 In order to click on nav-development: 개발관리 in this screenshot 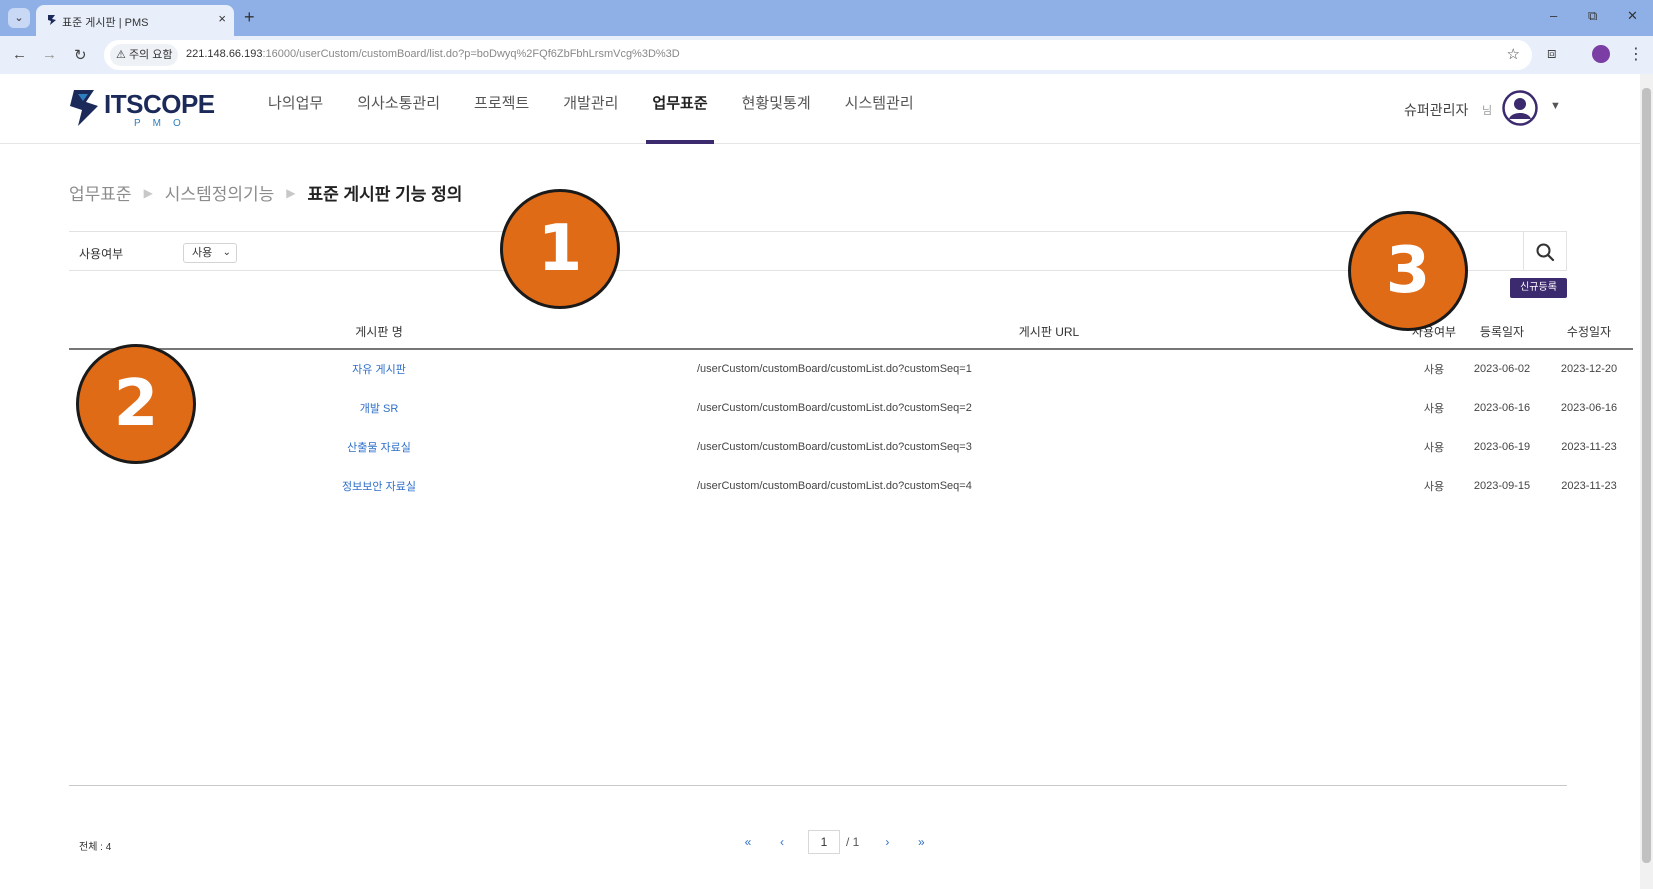, I will do `click(590, 109)`.